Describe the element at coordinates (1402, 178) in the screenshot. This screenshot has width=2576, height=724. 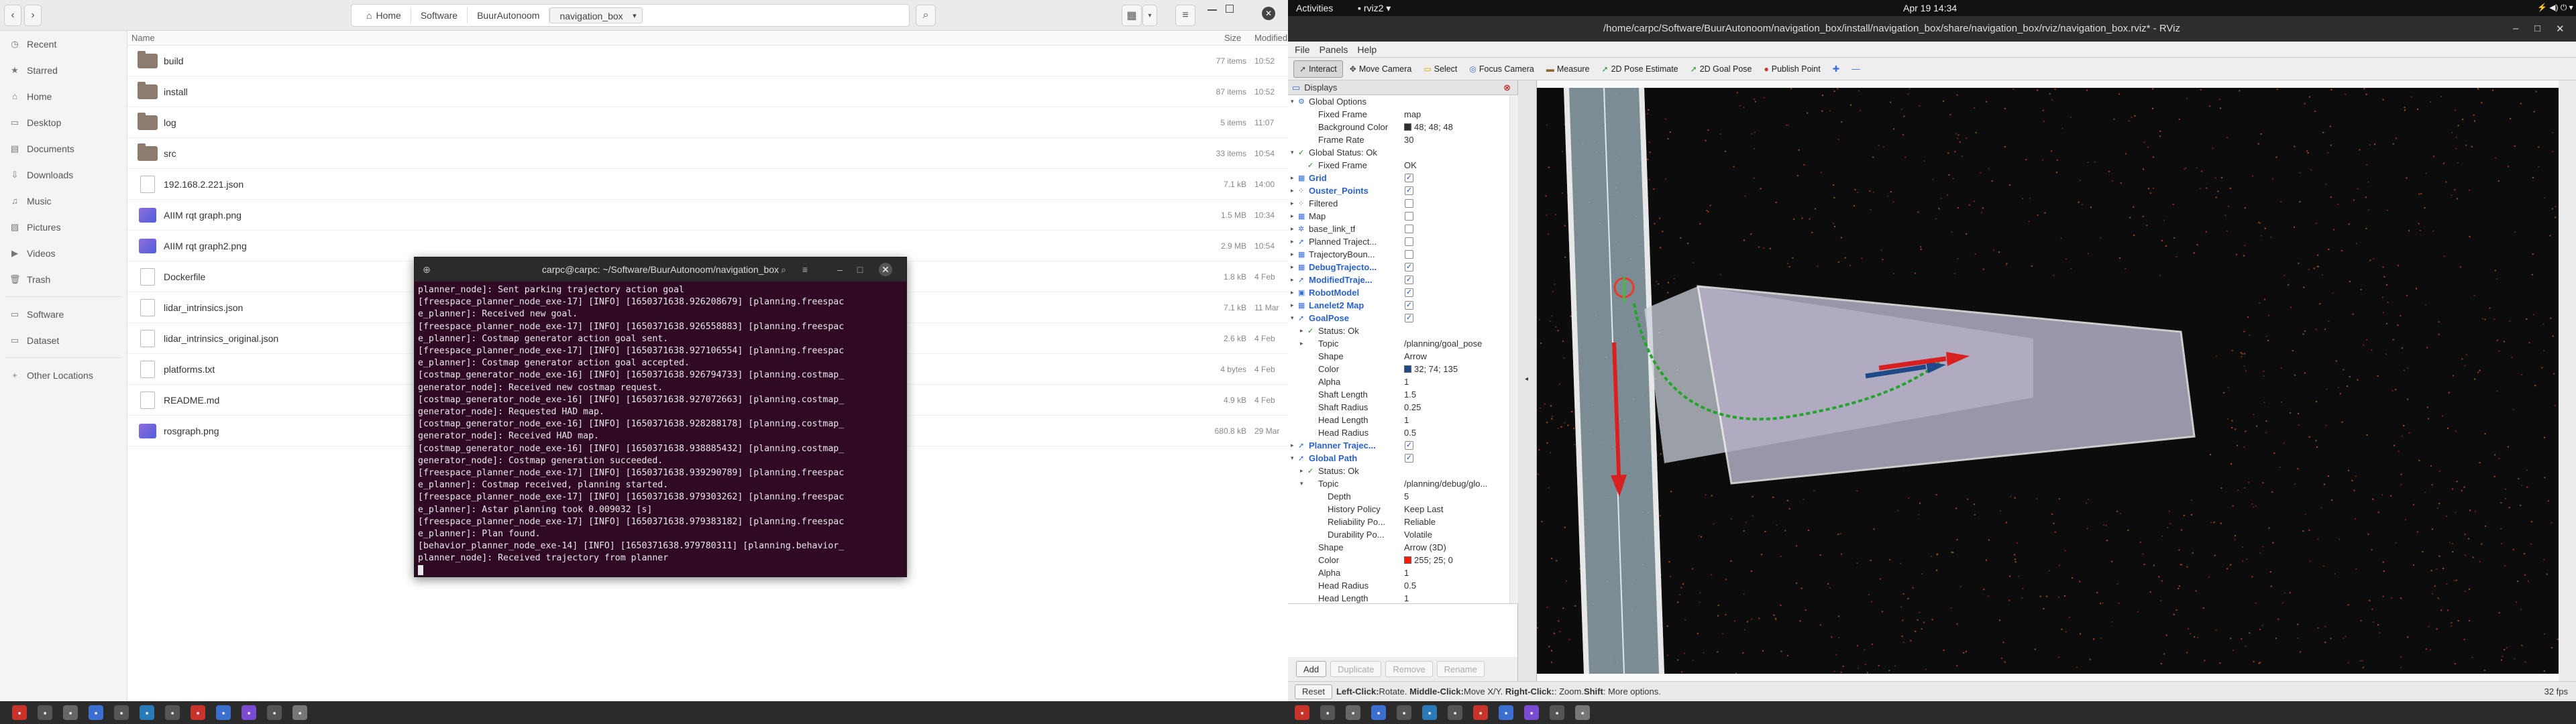
I see `display-tree-item: ▸ ▦ Grid ✓` at that location.